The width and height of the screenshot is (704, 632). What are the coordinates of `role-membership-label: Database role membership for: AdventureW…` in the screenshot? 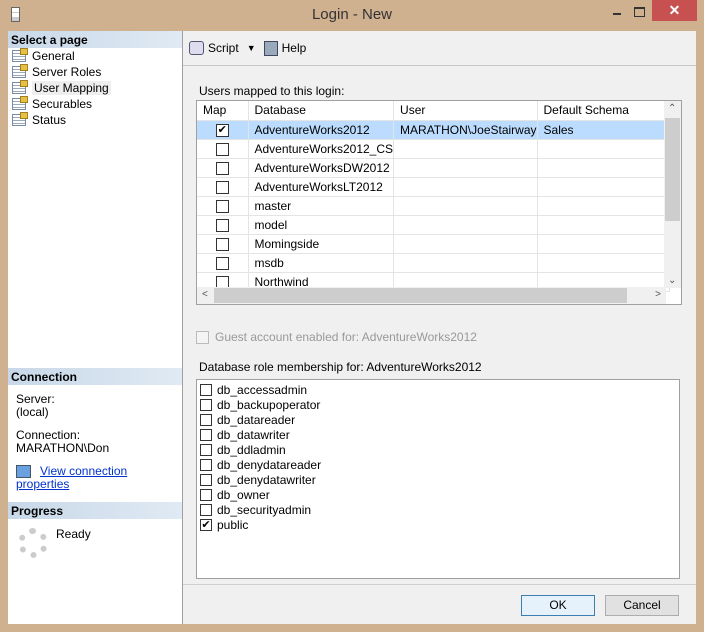 It's located at (340, 367).